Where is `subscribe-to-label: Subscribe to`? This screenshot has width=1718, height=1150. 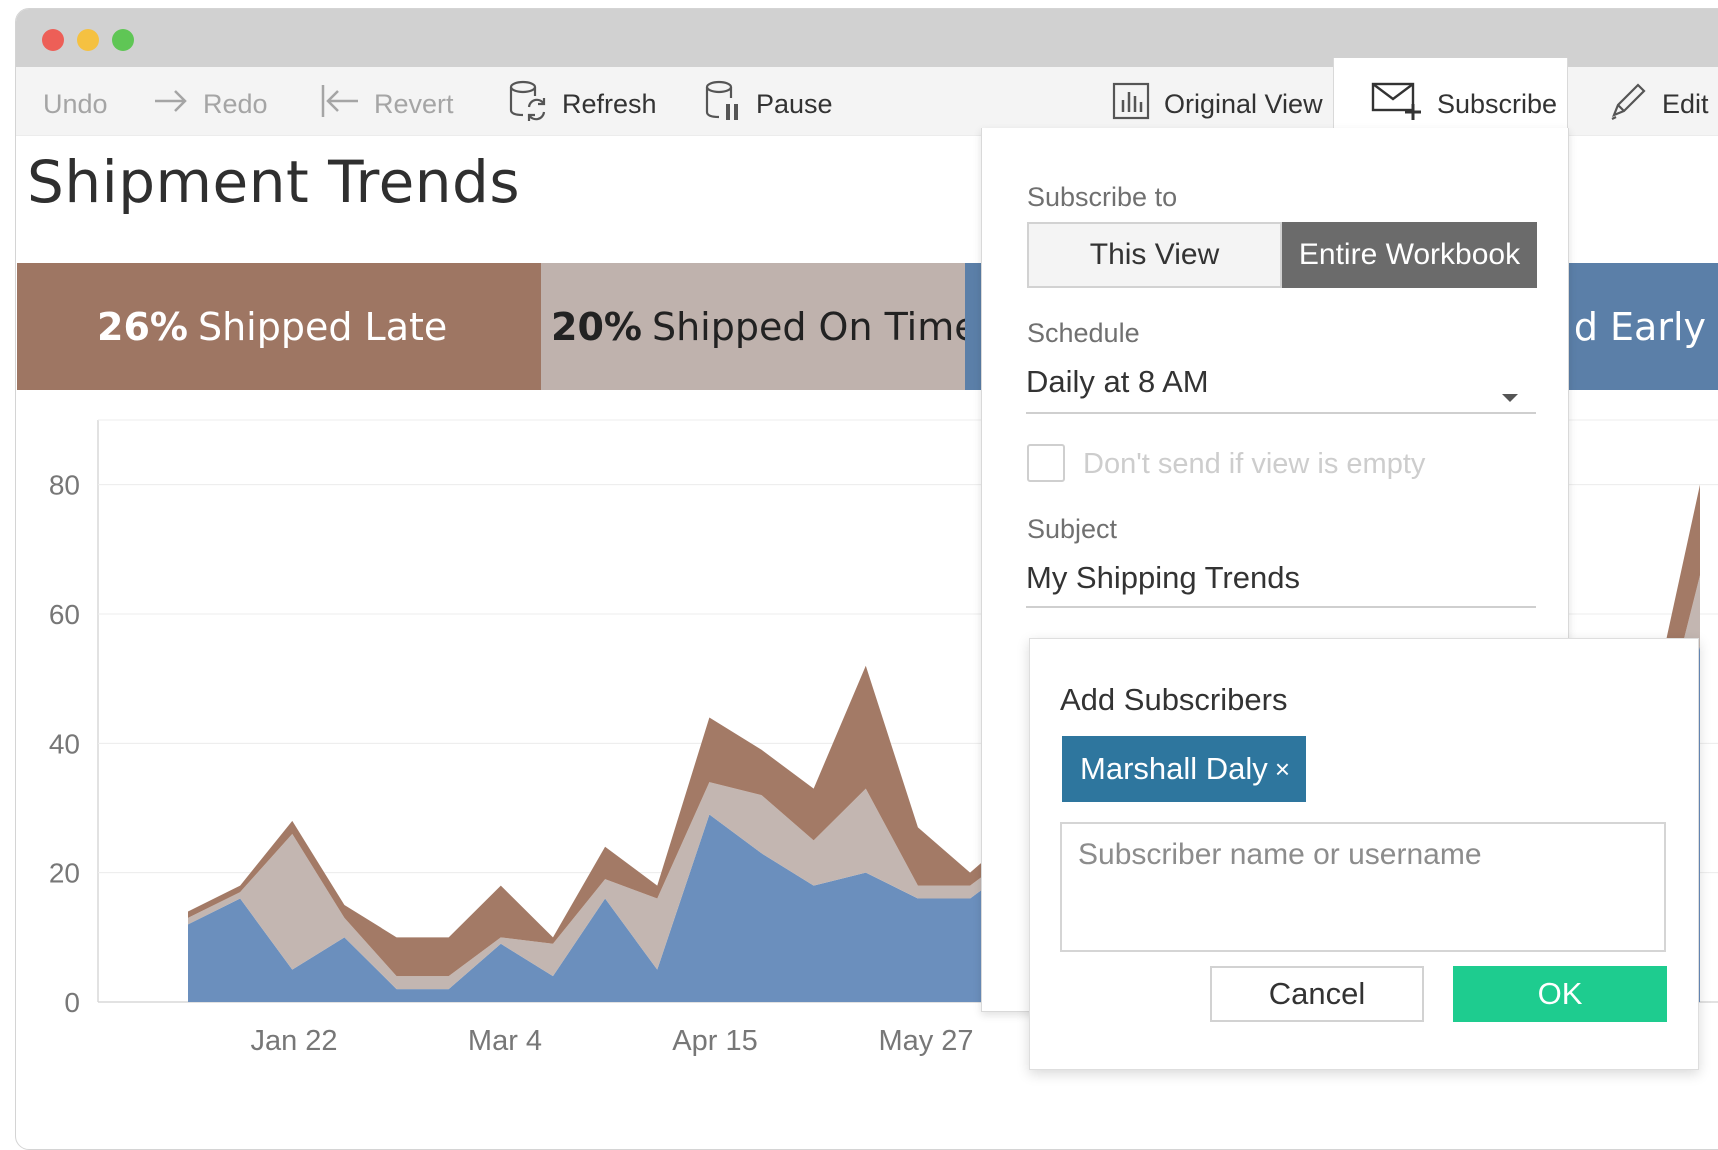 subscribe-to-label: Subscribe to is located at coordinates (1102, 197).